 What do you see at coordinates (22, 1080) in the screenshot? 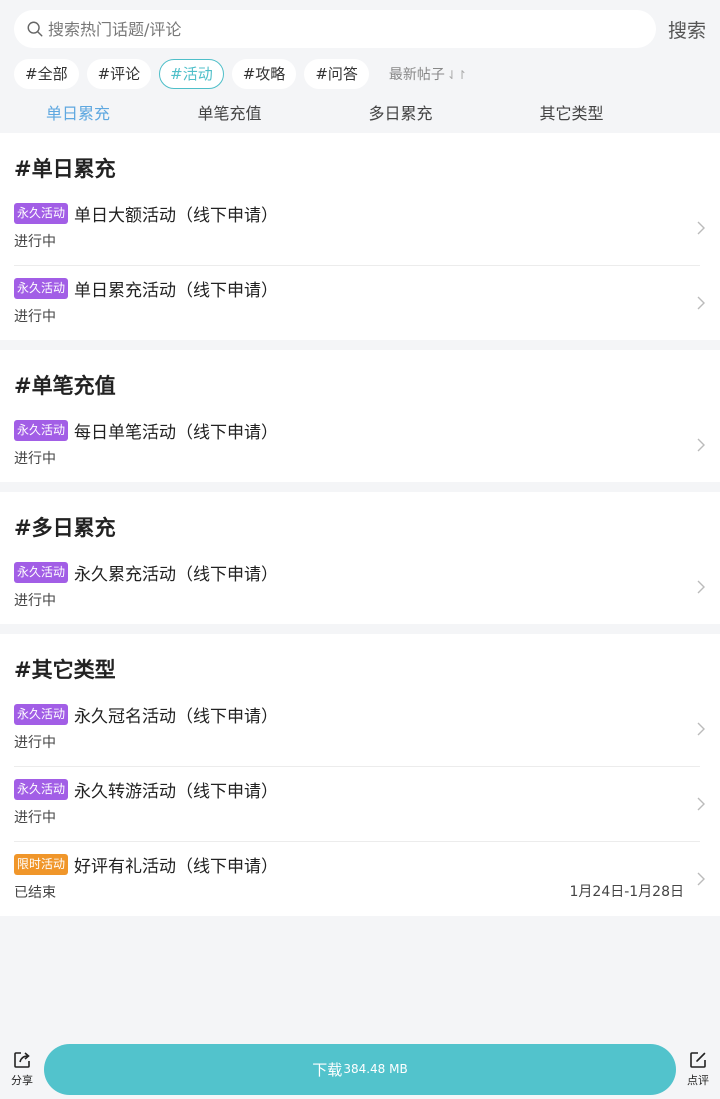
I see `share-label: 分享` at bounding box center [22, 1080].